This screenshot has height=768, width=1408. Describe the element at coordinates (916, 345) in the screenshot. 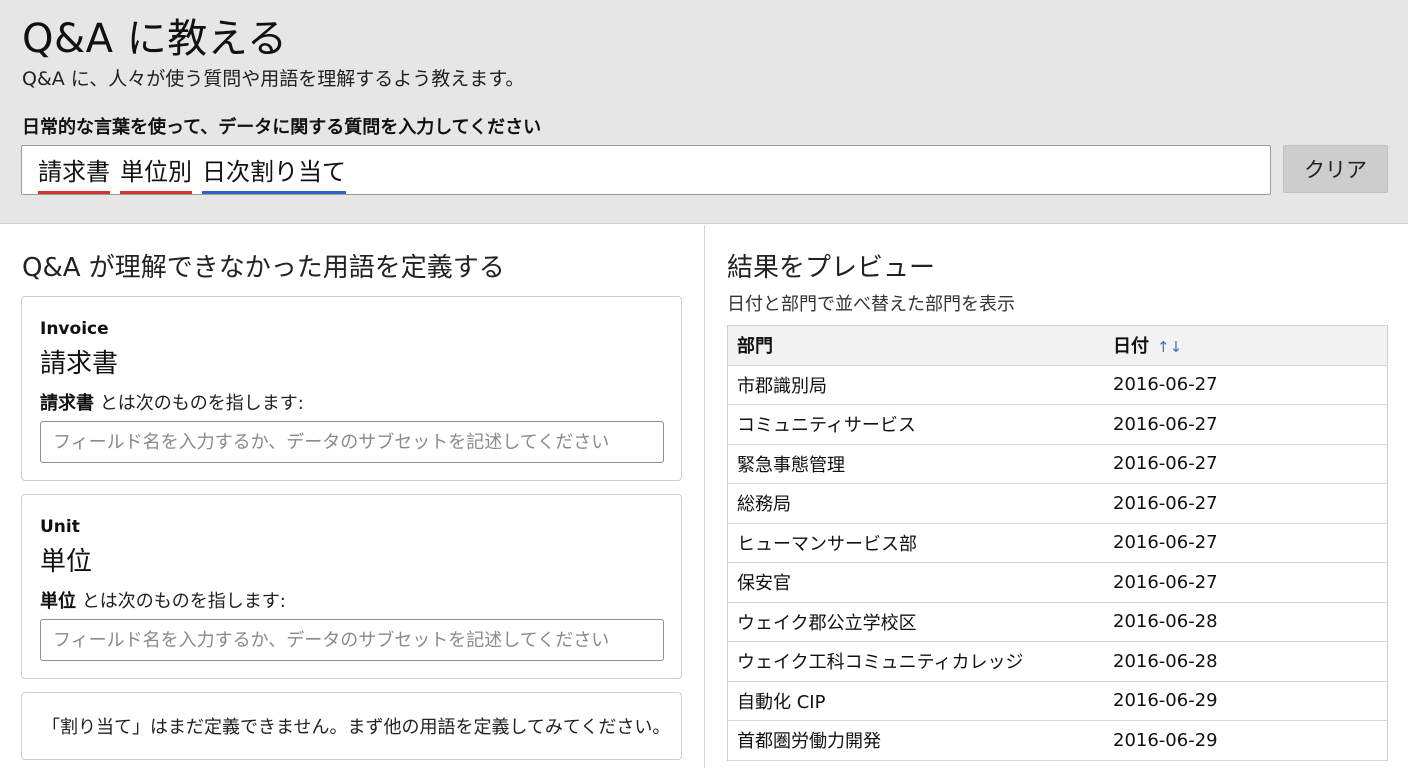

I see `column-header-department: 部門` at that location.